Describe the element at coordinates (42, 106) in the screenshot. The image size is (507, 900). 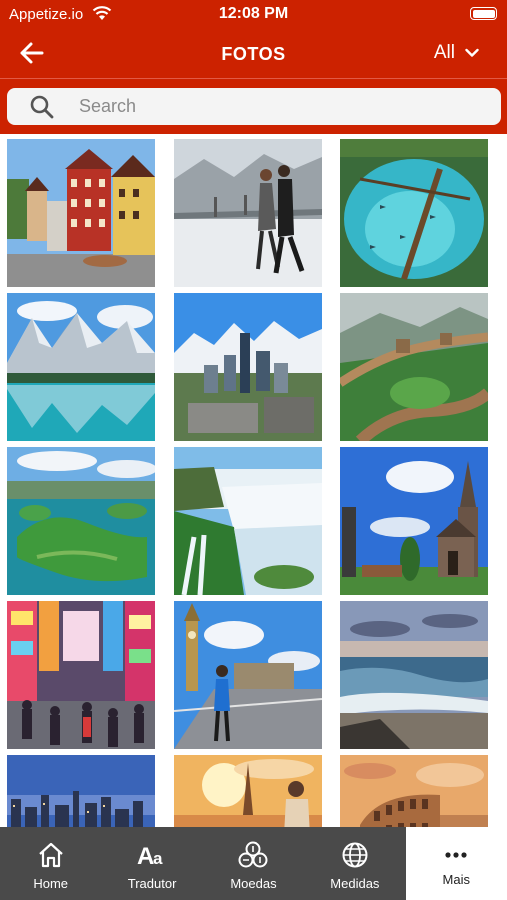
I see `search-icon` at that location.